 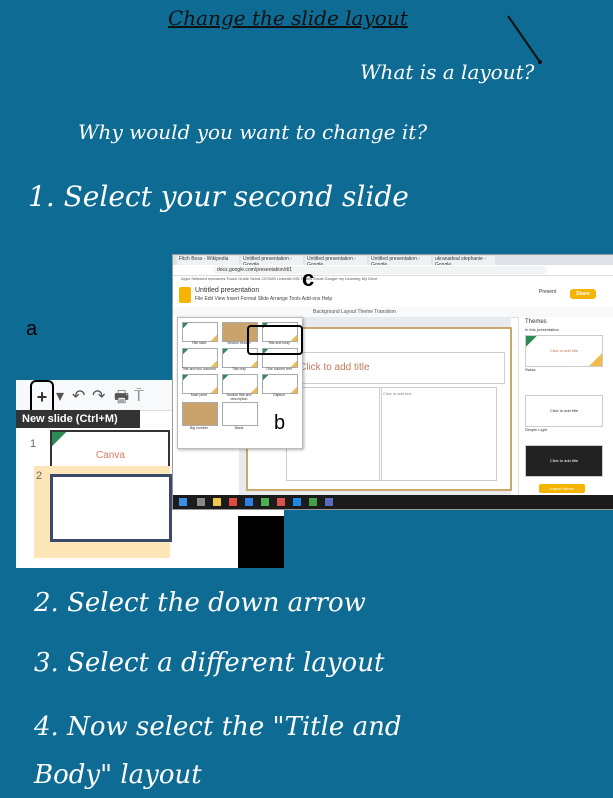 I want to click on layout-label: Title only, so click(x=239, y=369).